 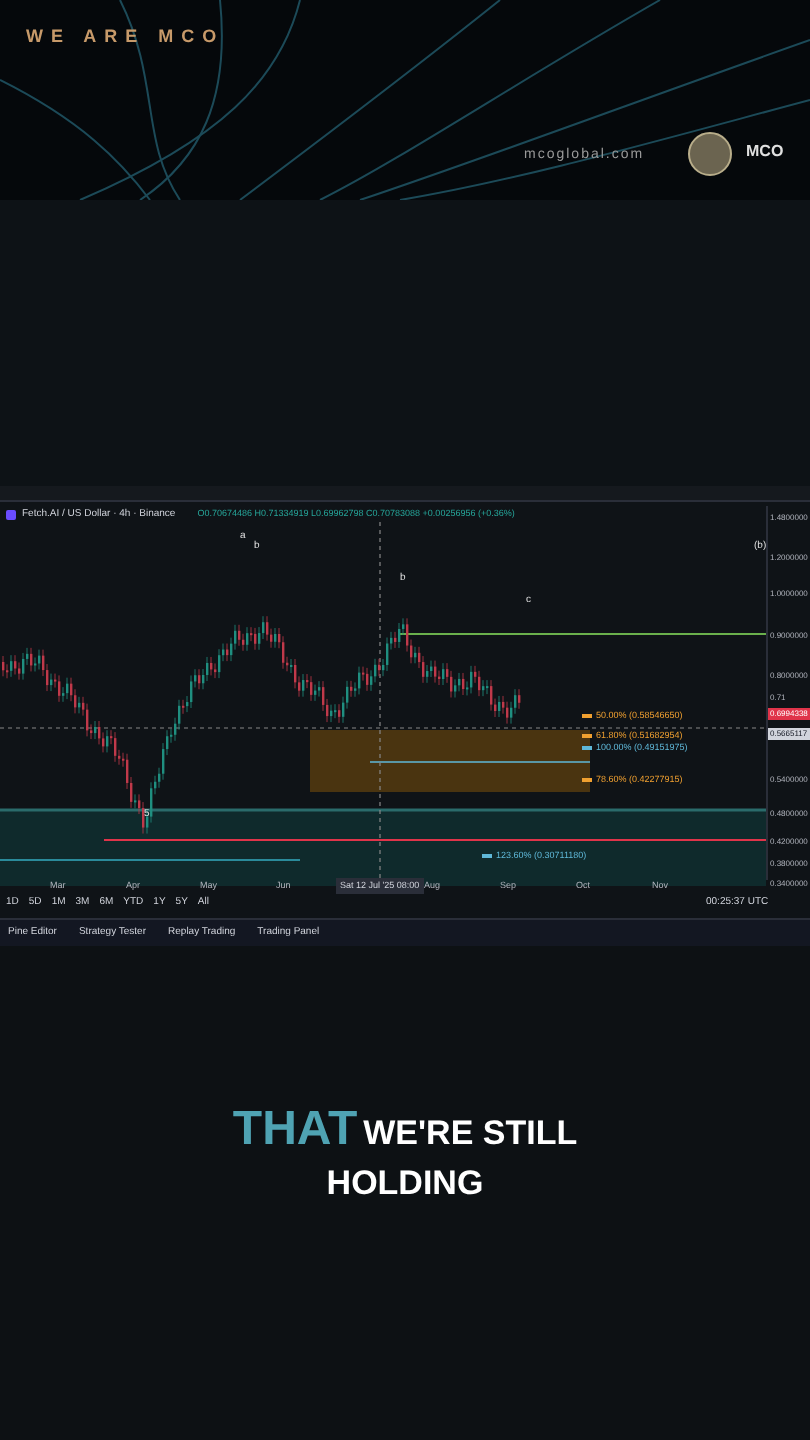 What do you see at coordinates (710, 154) in the screenshot?
I see `logo-emblem-icon` at bounding box center [710, 154].